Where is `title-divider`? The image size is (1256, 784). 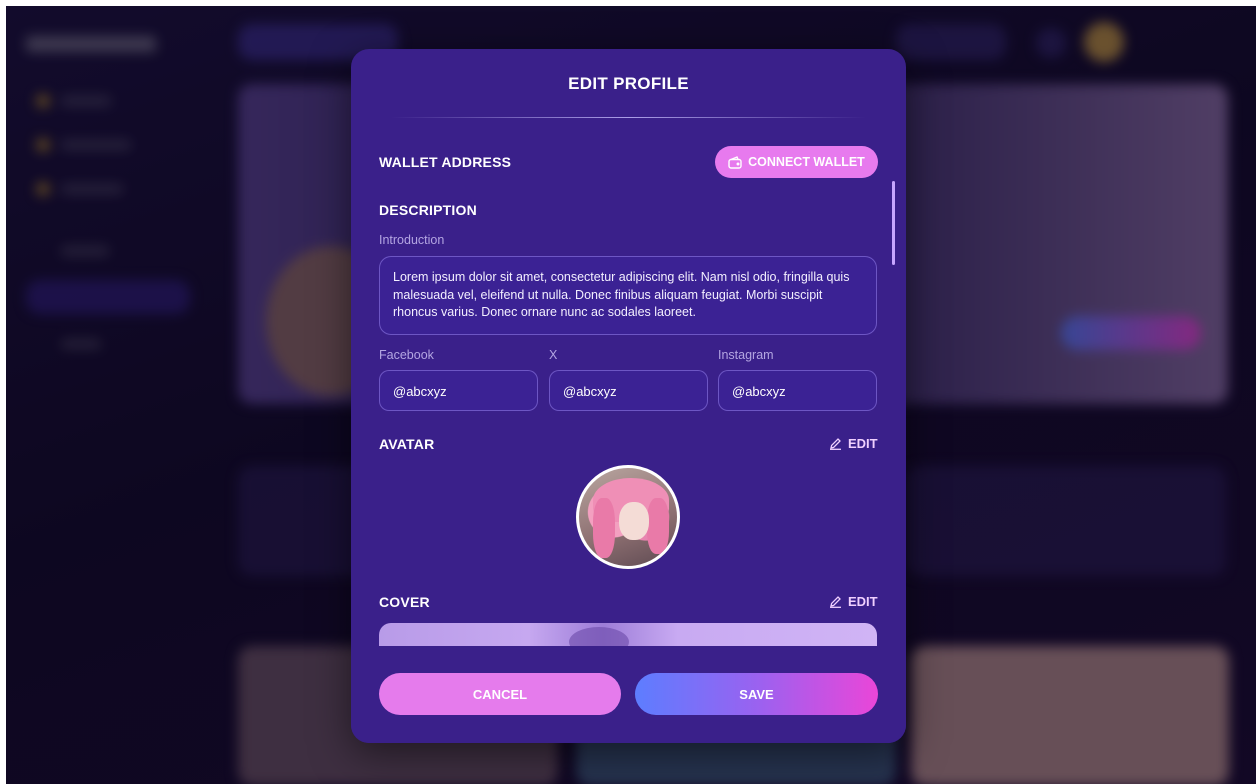
title-divider is located at coordinates (628, 117).